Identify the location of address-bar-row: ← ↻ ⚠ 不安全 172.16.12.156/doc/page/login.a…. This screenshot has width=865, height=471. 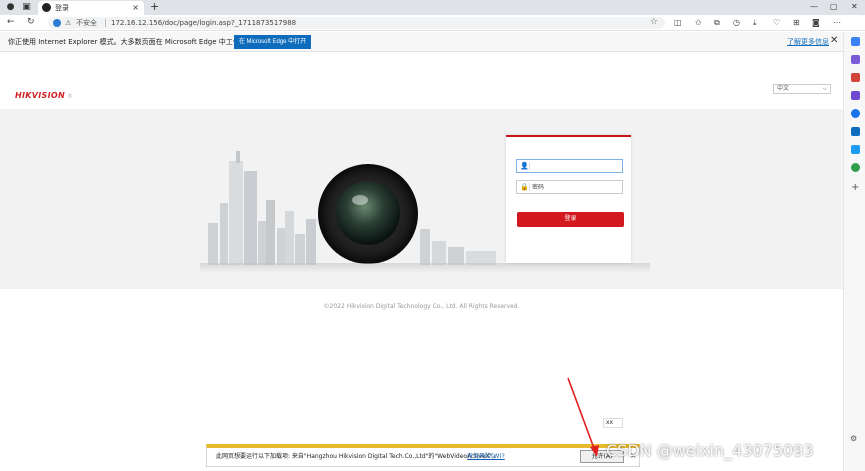
(432, 23).